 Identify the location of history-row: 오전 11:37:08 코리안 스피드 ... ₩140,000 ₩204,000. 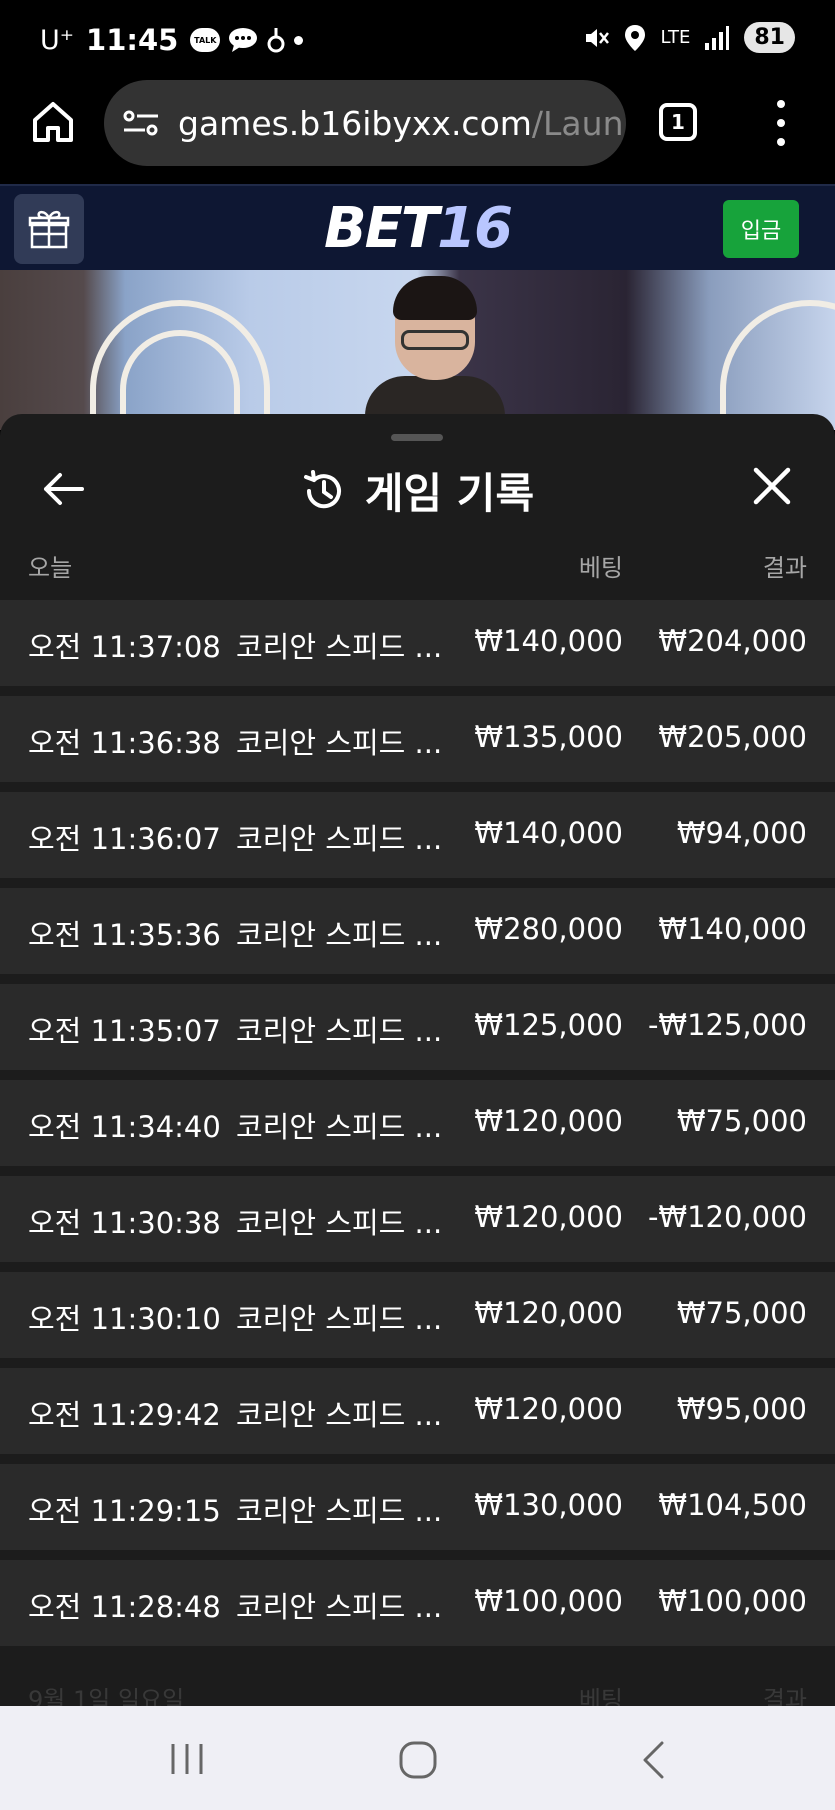
(417, 643).